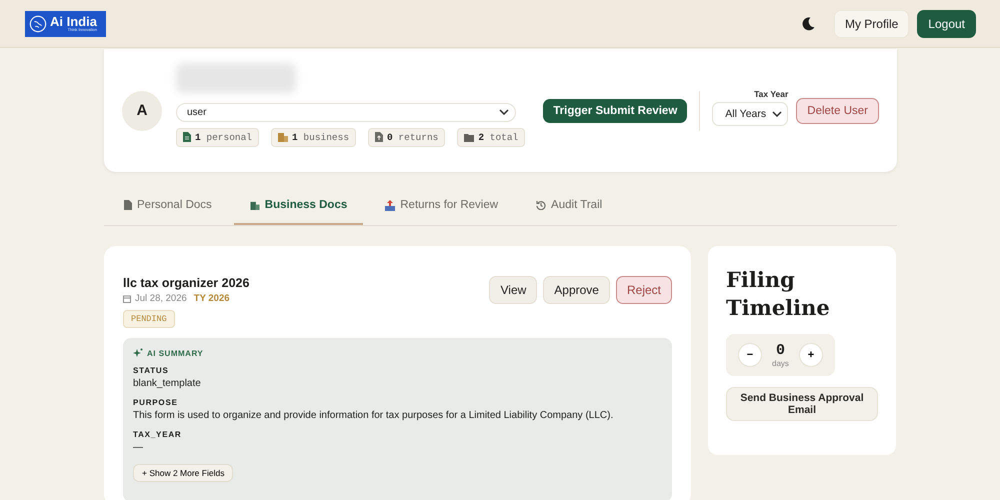 The width and height of the screenshot is (1000, 500). I want to click on field-value: This form is used to organize and provide information for tax purposes for a Limited Liability Company (LLC)., so click(373, 415).